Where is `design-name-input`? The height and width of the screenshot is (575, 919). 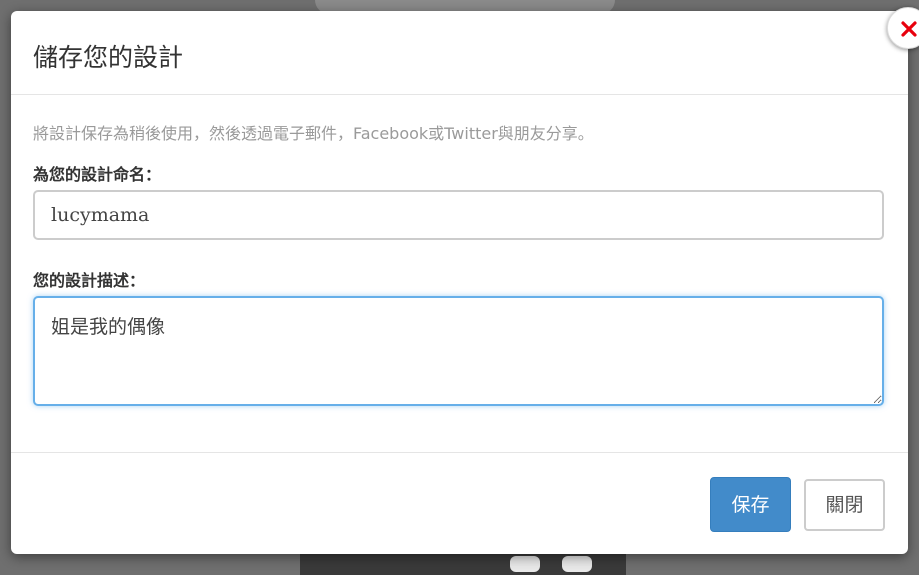 design-name-input is located at coordinates (458, 215).